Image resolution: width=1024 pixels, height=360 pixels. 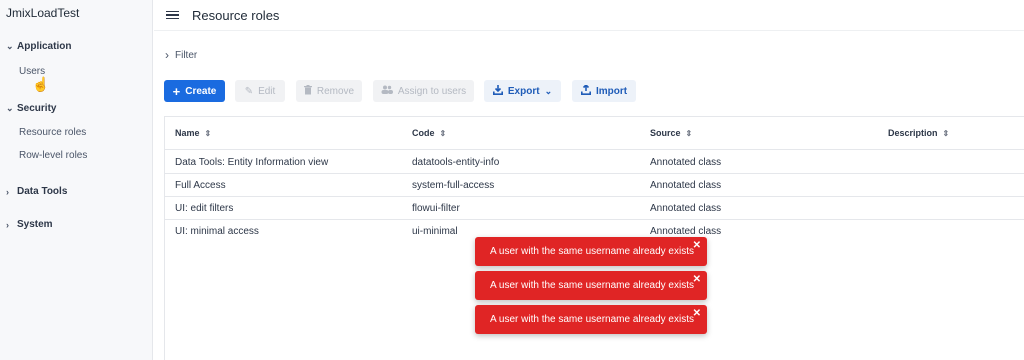 I want to click on column-header-source: Source ⇕, so click(x=671, y=133).